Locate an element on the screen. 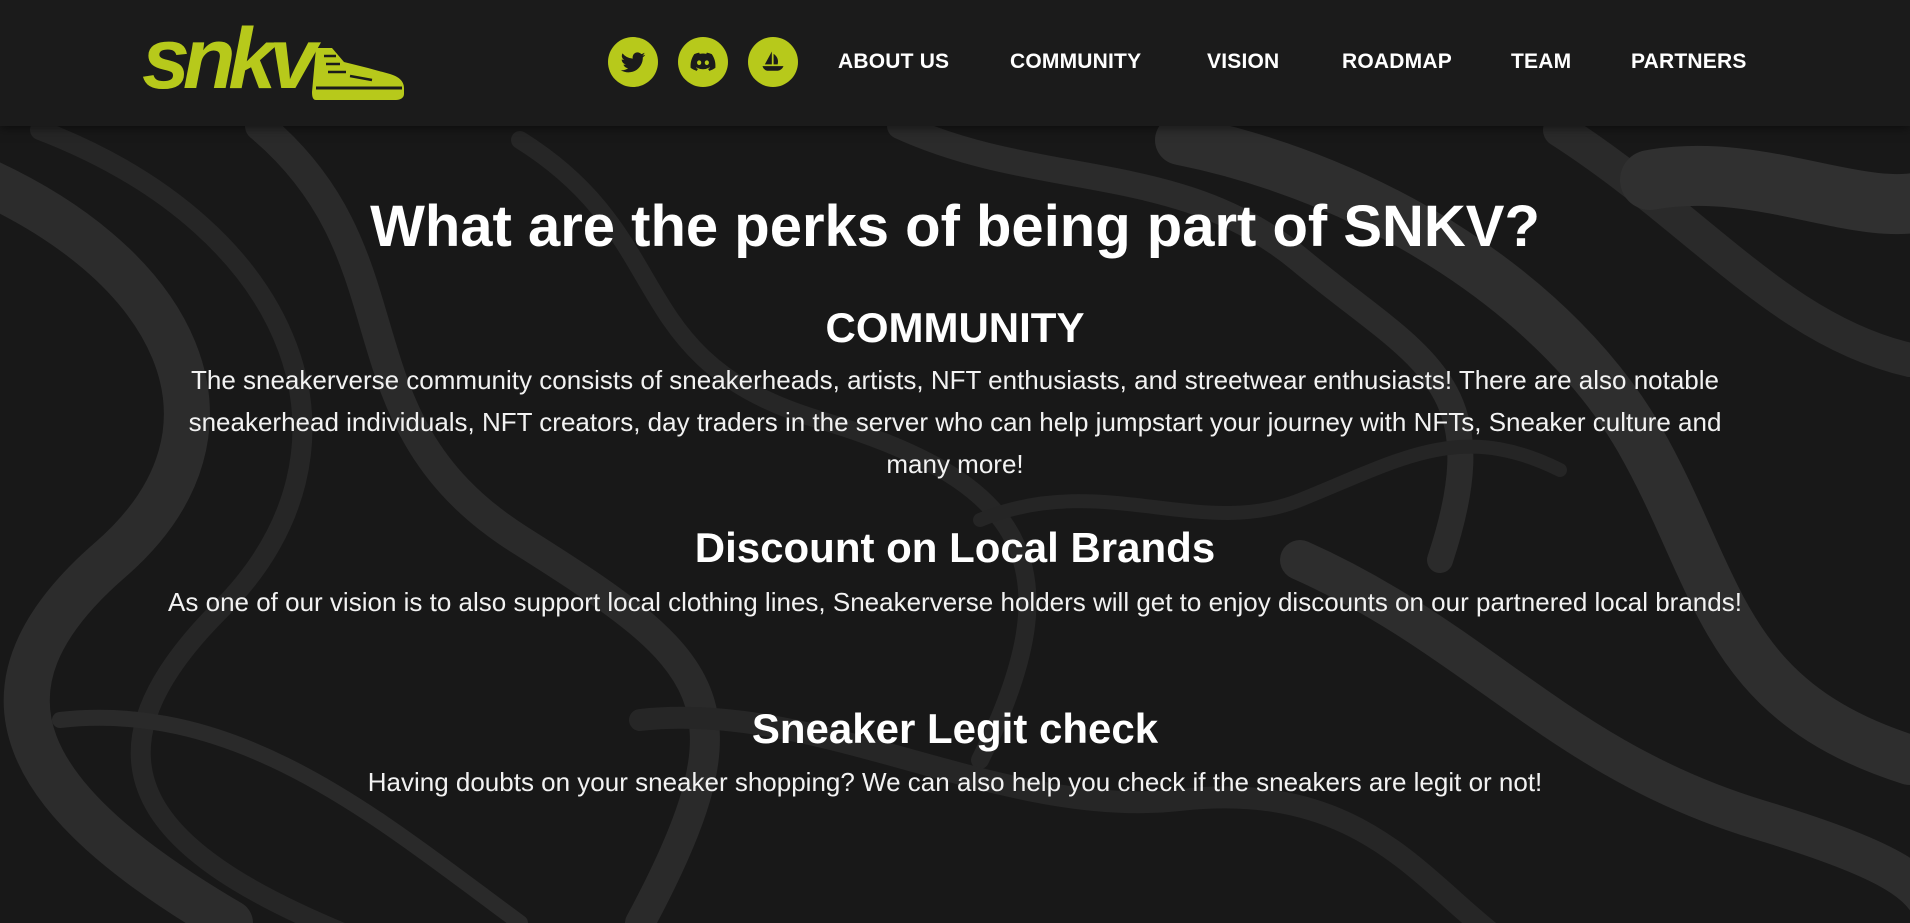 Image resolution: width=1910 pixels, height=923 pixels. perk-title-discount: Discount on Local Brands is located at coordinates (955, 547).